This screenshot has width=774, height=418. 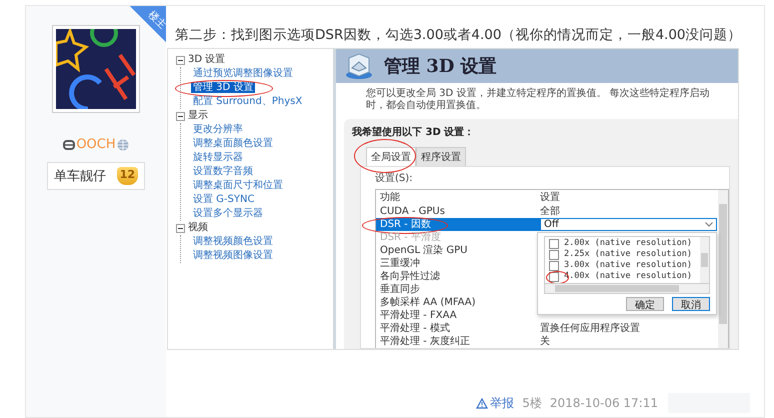 What do you see at coordinates (80, 176) in the screenshot?
I see `user-title: 单车靓仔` at bounding box center [80, 176].